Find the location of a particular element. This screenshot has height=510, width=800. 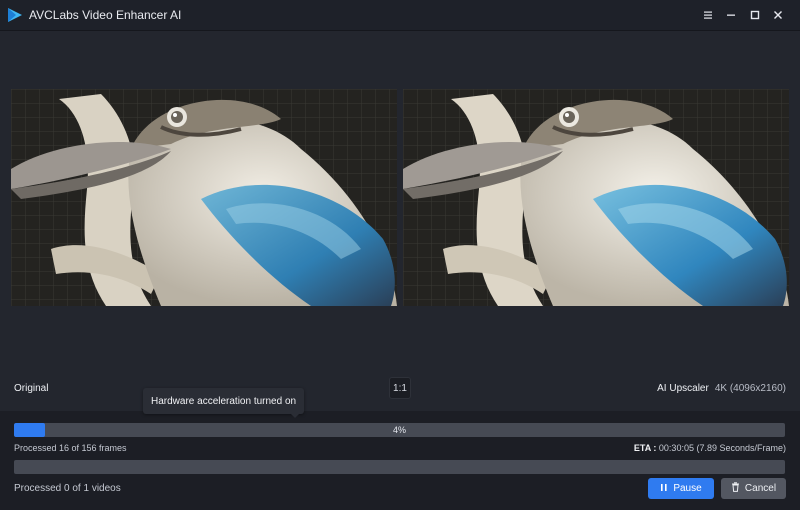

close-icon is located at coordinates (778, 15).